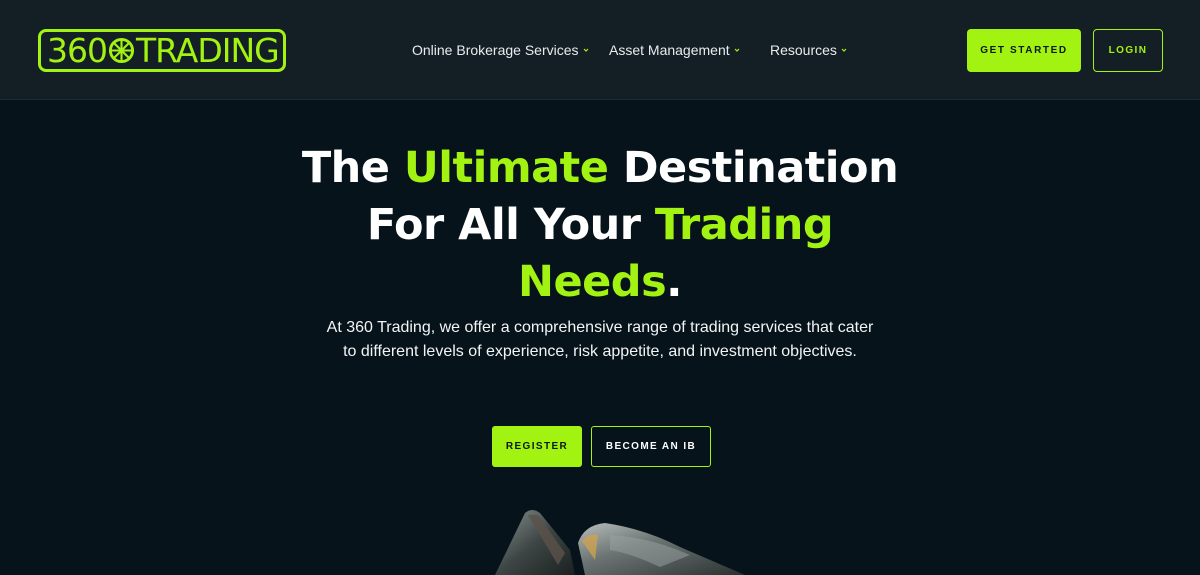 The image size is (1200, 575). Describe the element at coordinates (669, 50) in the screenshot. I see `nav-item-label: Asset Management` at that location.